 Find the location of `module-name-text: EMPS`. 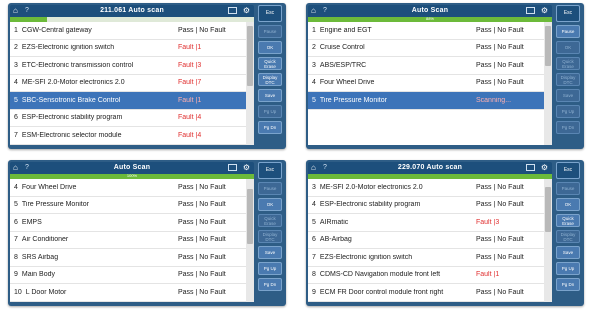

module-name-text: EMPS is located at coordinates (31, 222).